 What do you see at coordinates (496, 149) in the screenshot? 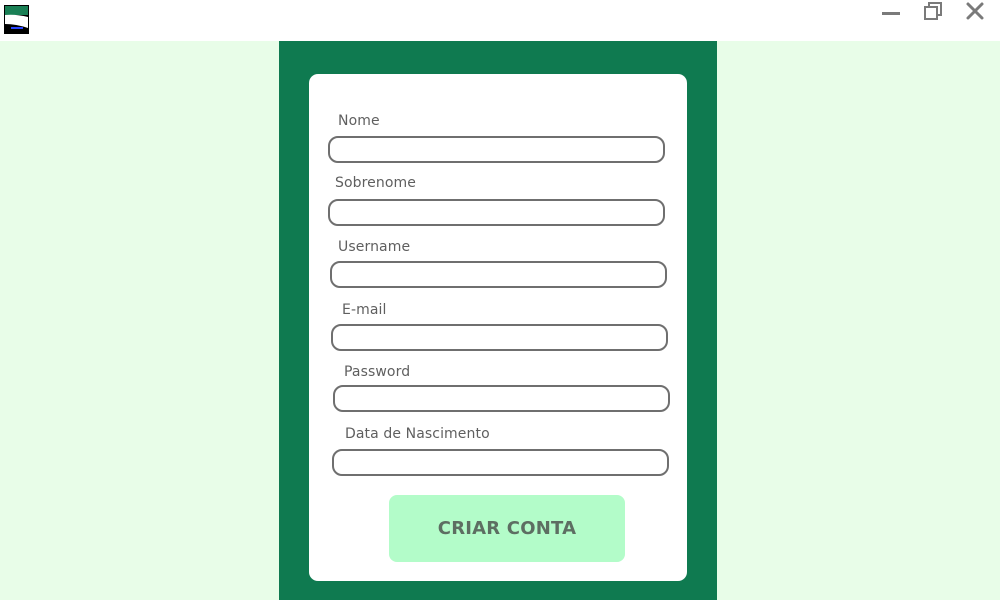
I see `nome-input` at bounding box center [496, 149].